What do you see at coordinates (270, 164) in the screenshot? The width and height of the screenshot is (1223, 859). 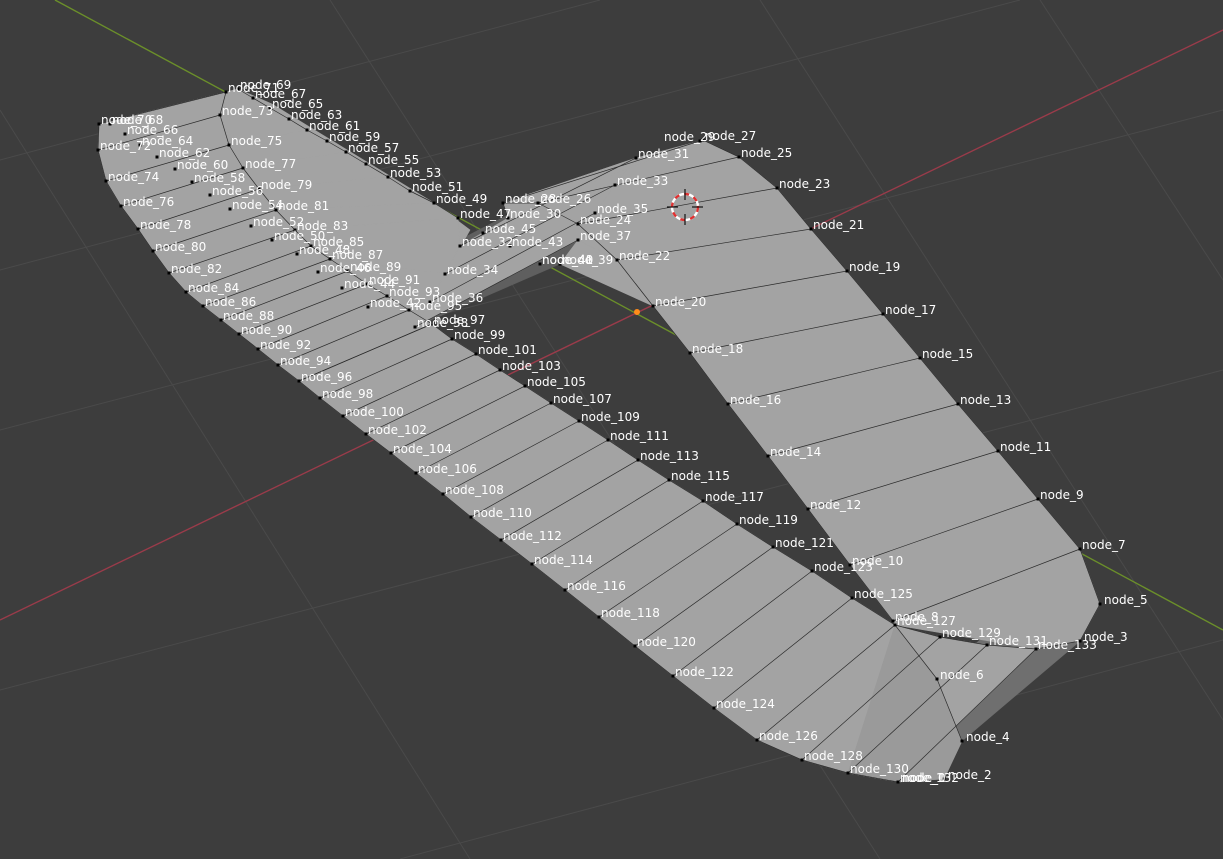 I see `vertex-label: node_77` at bounding box center [270, 164].